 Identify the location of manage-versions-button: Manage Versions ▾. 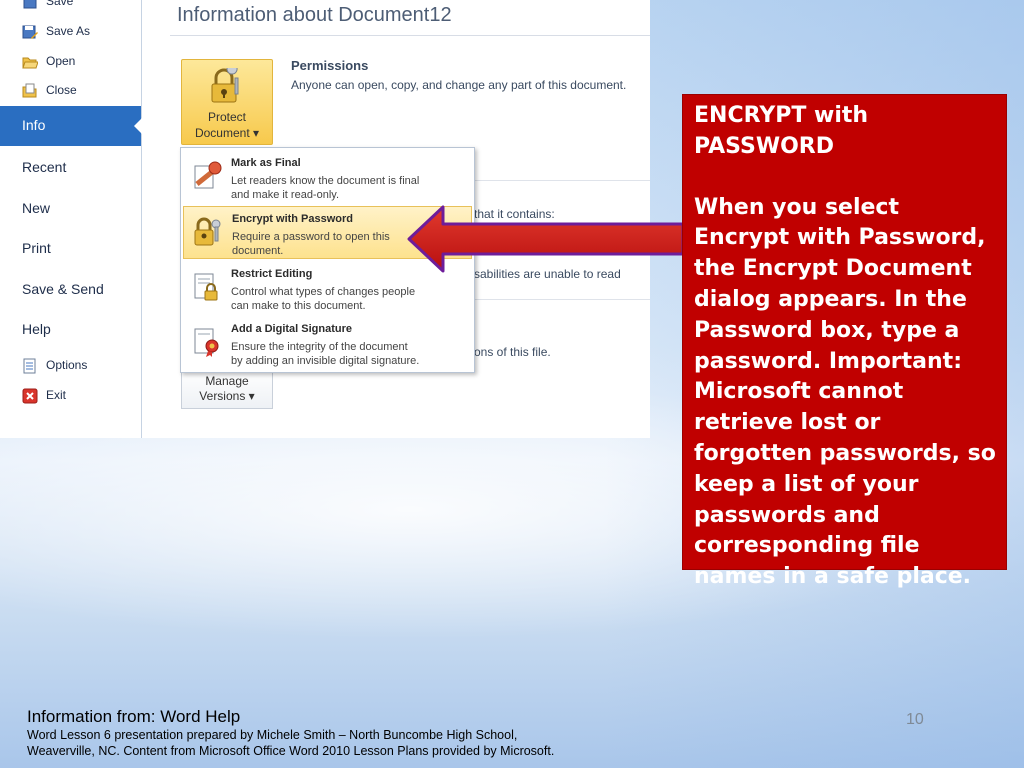
(227, 389).